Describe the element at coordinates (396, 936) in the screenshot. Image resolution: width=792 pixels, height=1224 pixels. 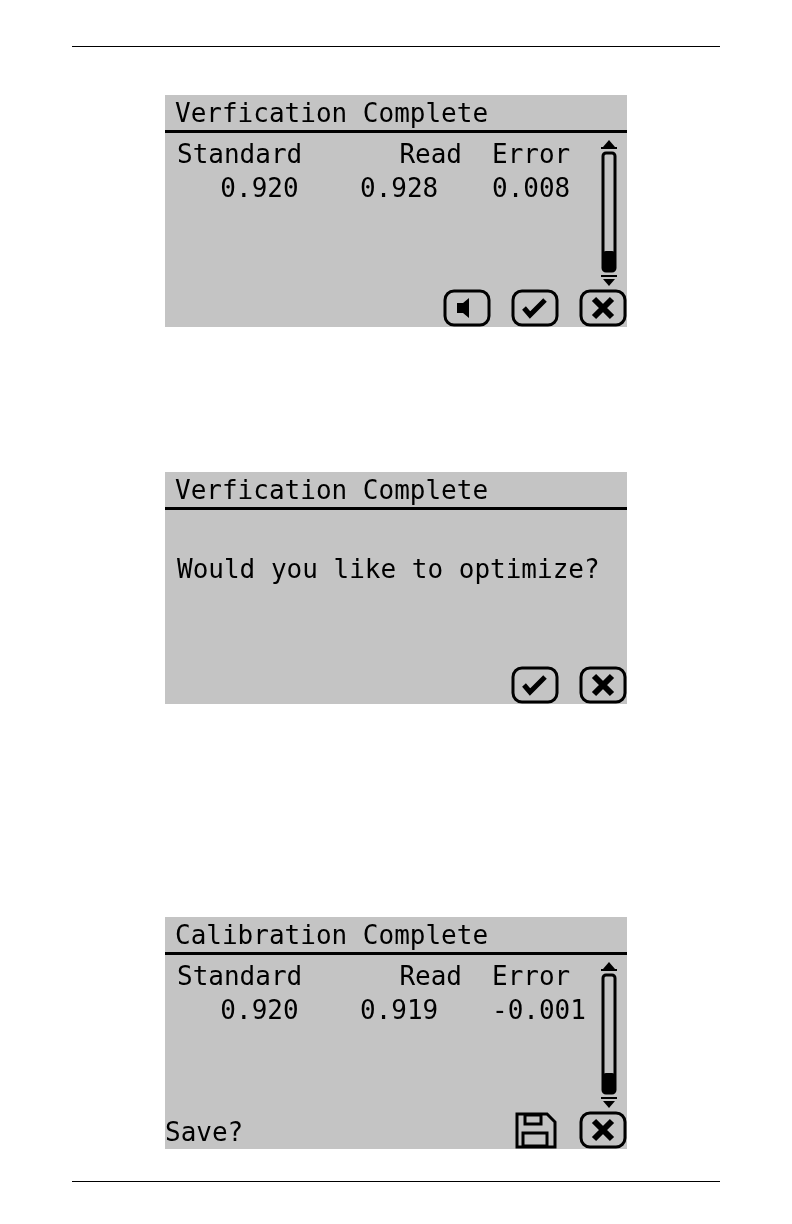
I see `screen-title: Calibration Complete` at that location.